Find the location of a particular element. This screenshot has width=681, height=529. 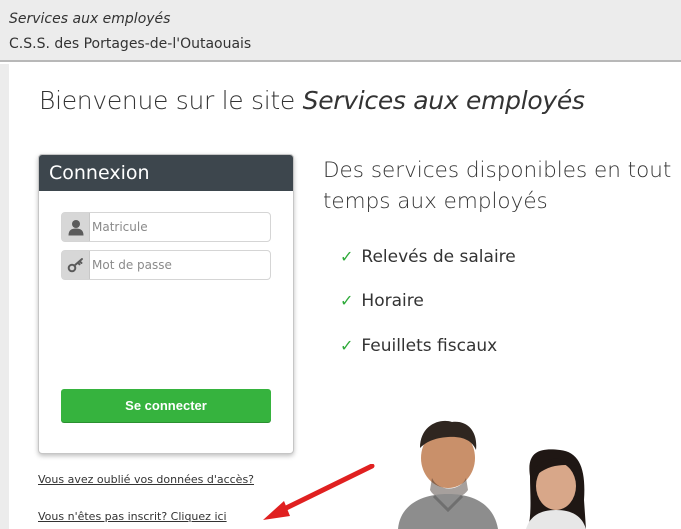

password-field is located at coordinates (166, 265).